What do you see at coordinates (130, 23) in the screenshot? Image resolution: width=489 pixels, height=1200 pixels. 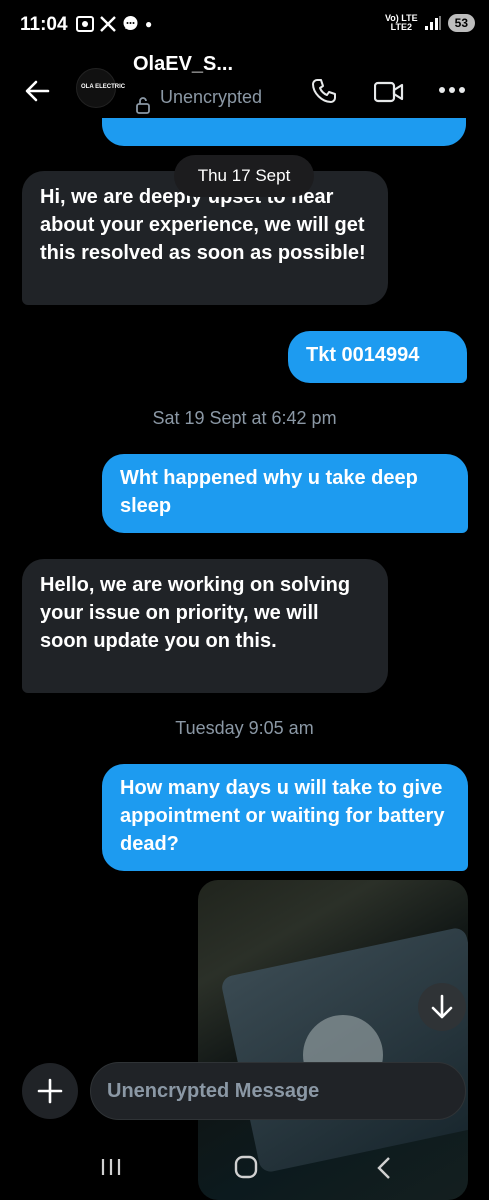 I see `chat-icon` at bounding box center [130, 23].